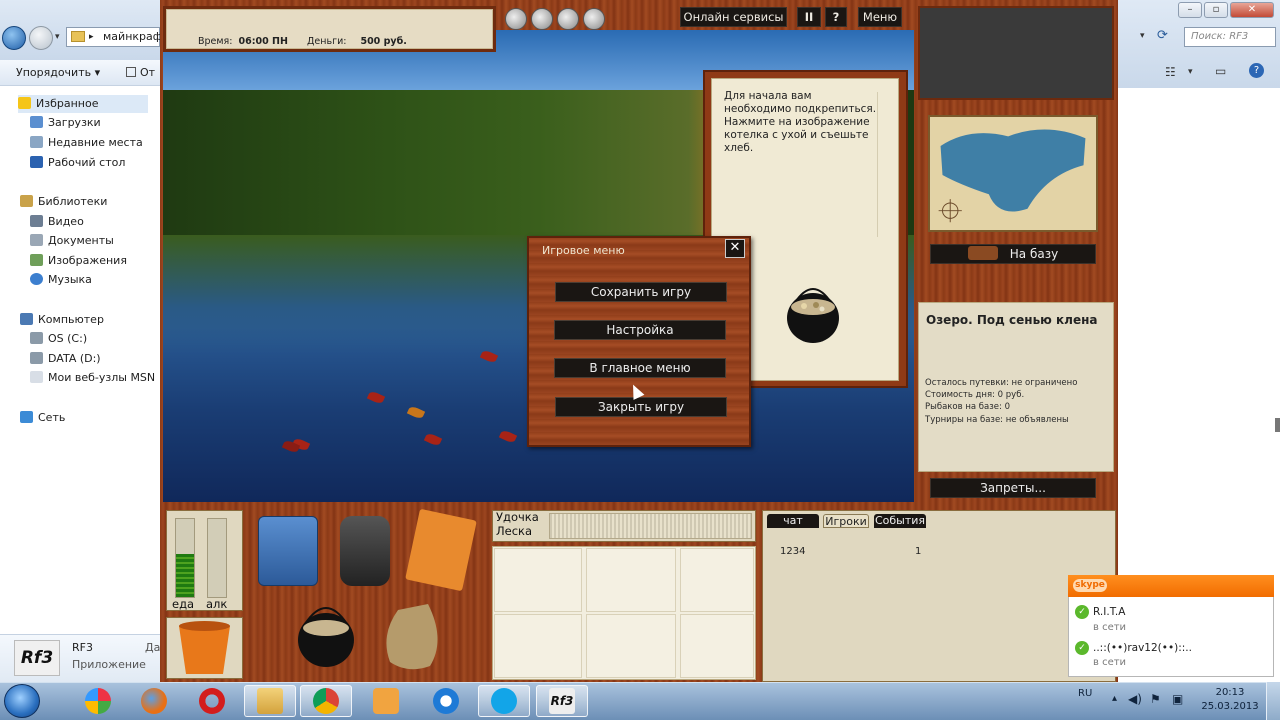 The width and height of the screenshot is (1280, 720). I want to click on taskbar-app, so click(98, 701).